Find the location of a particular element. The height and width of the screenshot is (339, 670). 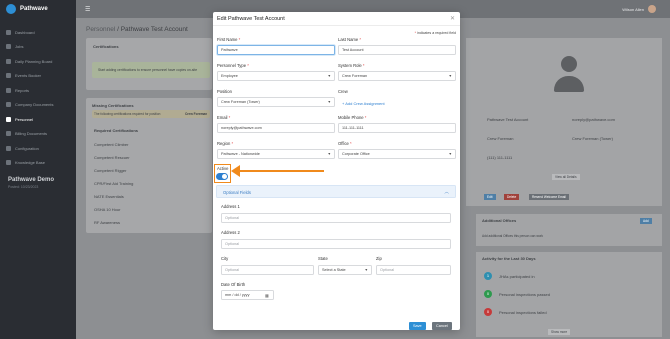

activity-count-badge: 1 is located at coordinates (488, 276).